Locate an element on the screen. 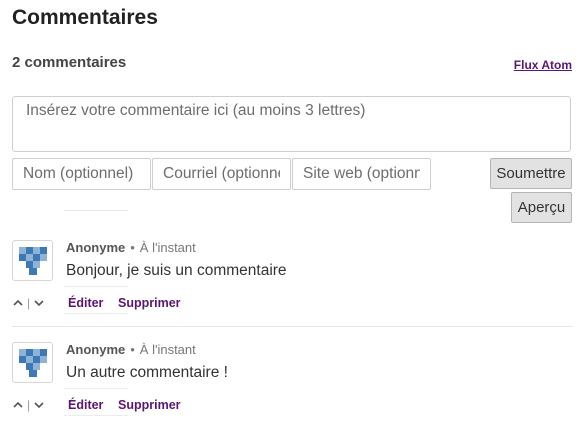  comment-divider is located at coordinates (292, 326).